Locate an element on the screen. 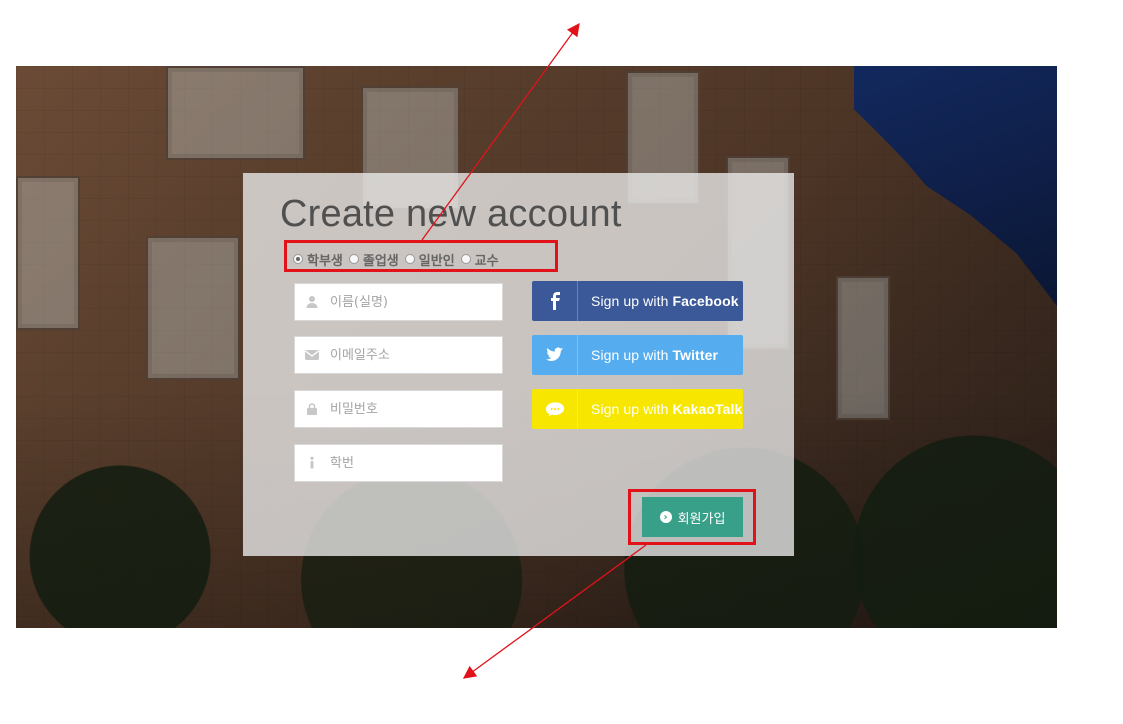 Image resolution: width=1123 pixels, height=724 pixels. email-field-wrapper is located at coordinates (398, 355).